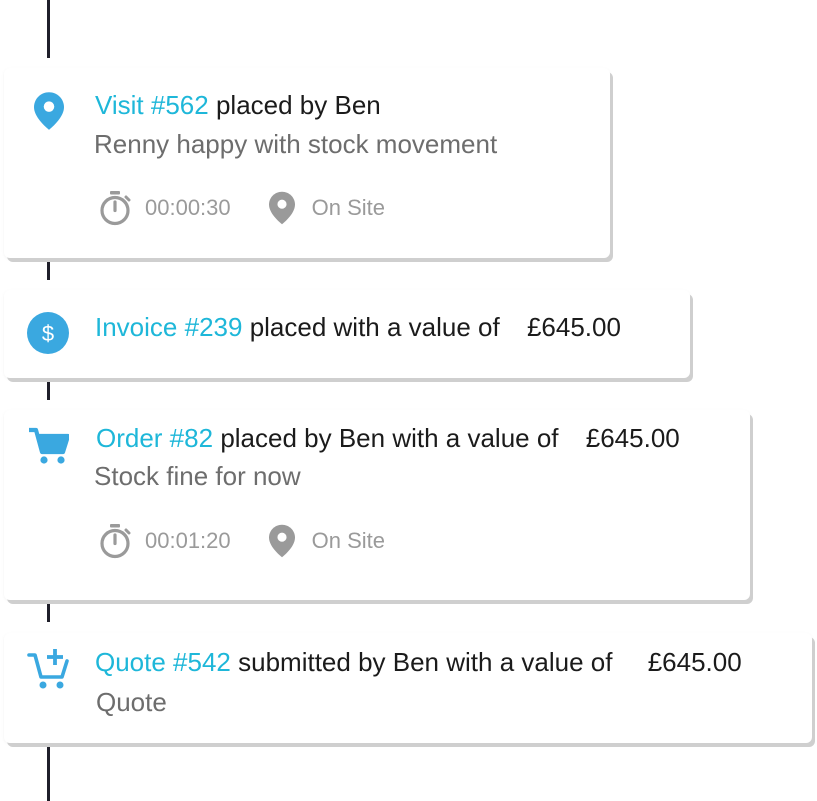 This screenshot has width=817, height=801. I want to click on entry-description: placed by Ben with a value of, so click(389, 438).